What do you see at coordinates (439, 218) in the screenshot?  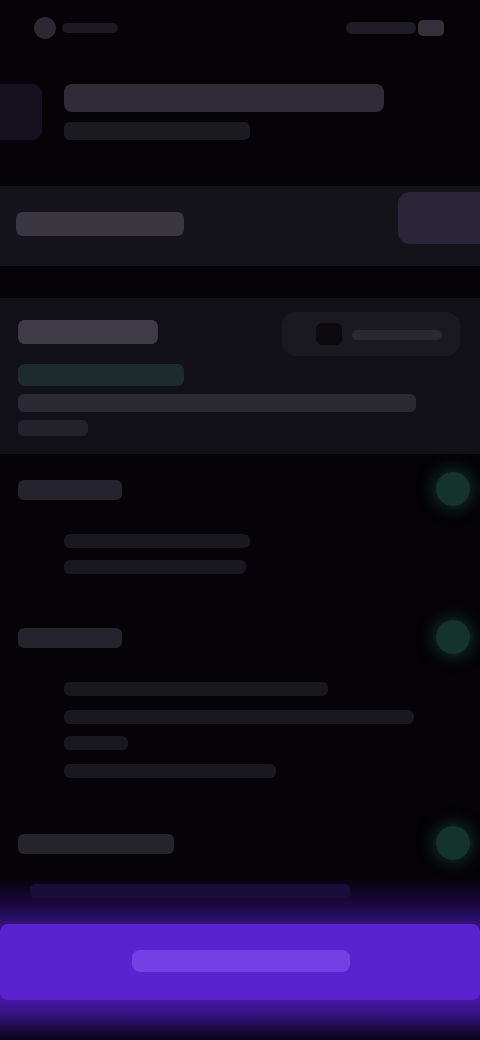 I see `banner-action-button` at bounding box center [439, 218].